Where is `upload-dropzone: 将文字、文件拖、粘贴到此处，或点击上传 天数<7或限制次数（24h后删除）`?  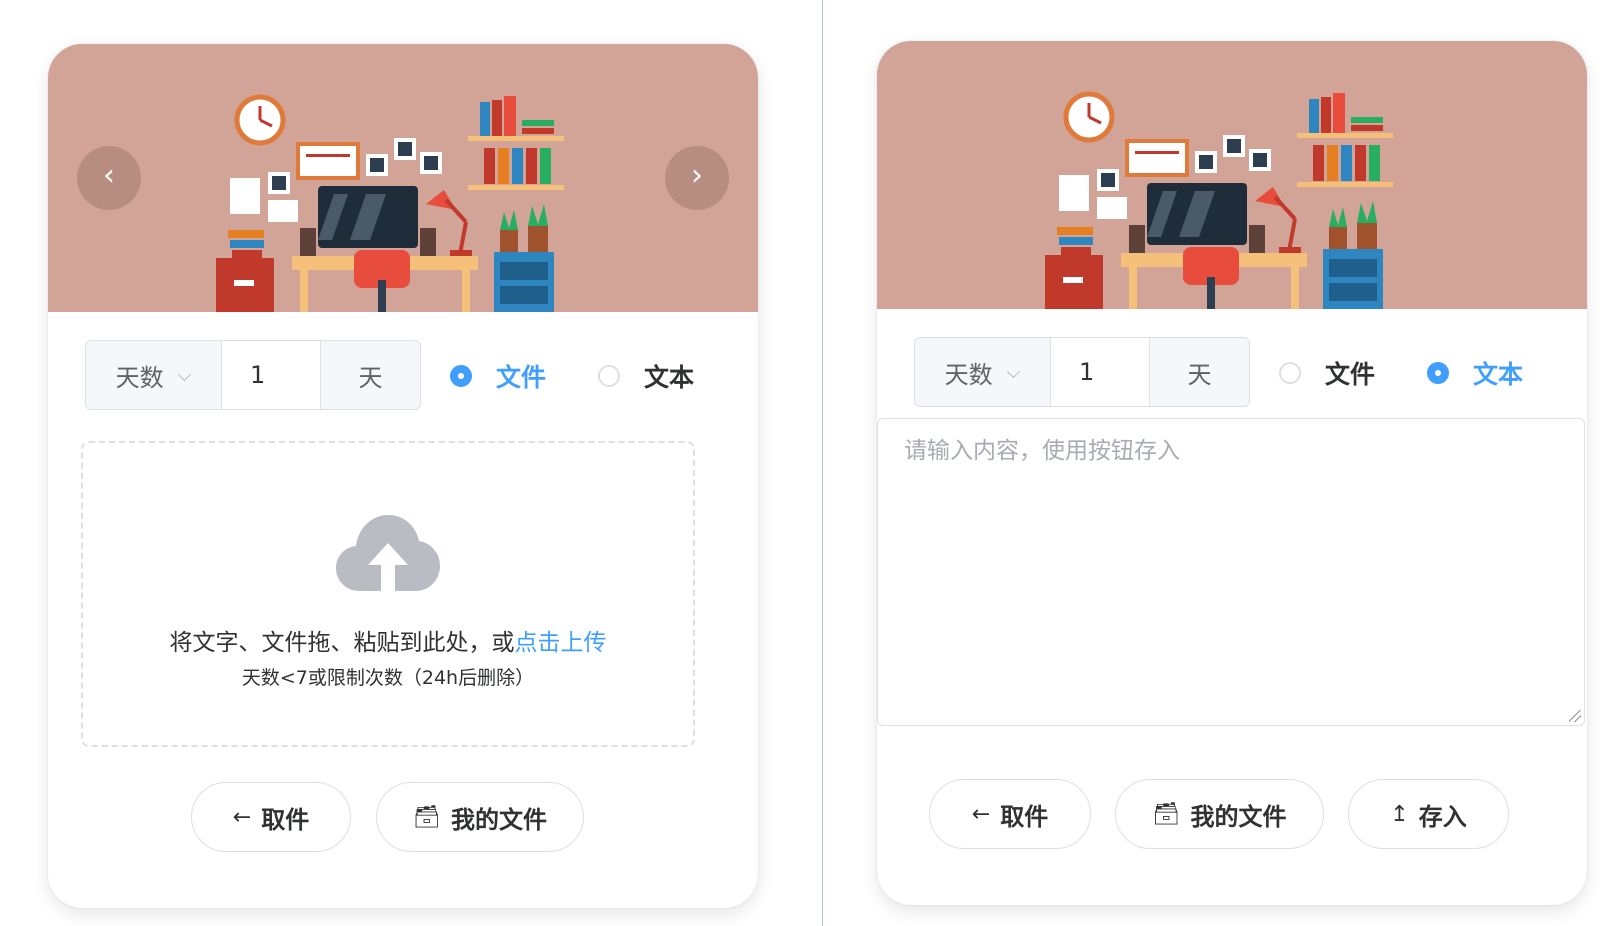
upload-dropzone: 将文字、文件拖、粘贴到此处，或点击上传 天数<7或限制次数（24h后删除） is located at coordinates (388, 594).